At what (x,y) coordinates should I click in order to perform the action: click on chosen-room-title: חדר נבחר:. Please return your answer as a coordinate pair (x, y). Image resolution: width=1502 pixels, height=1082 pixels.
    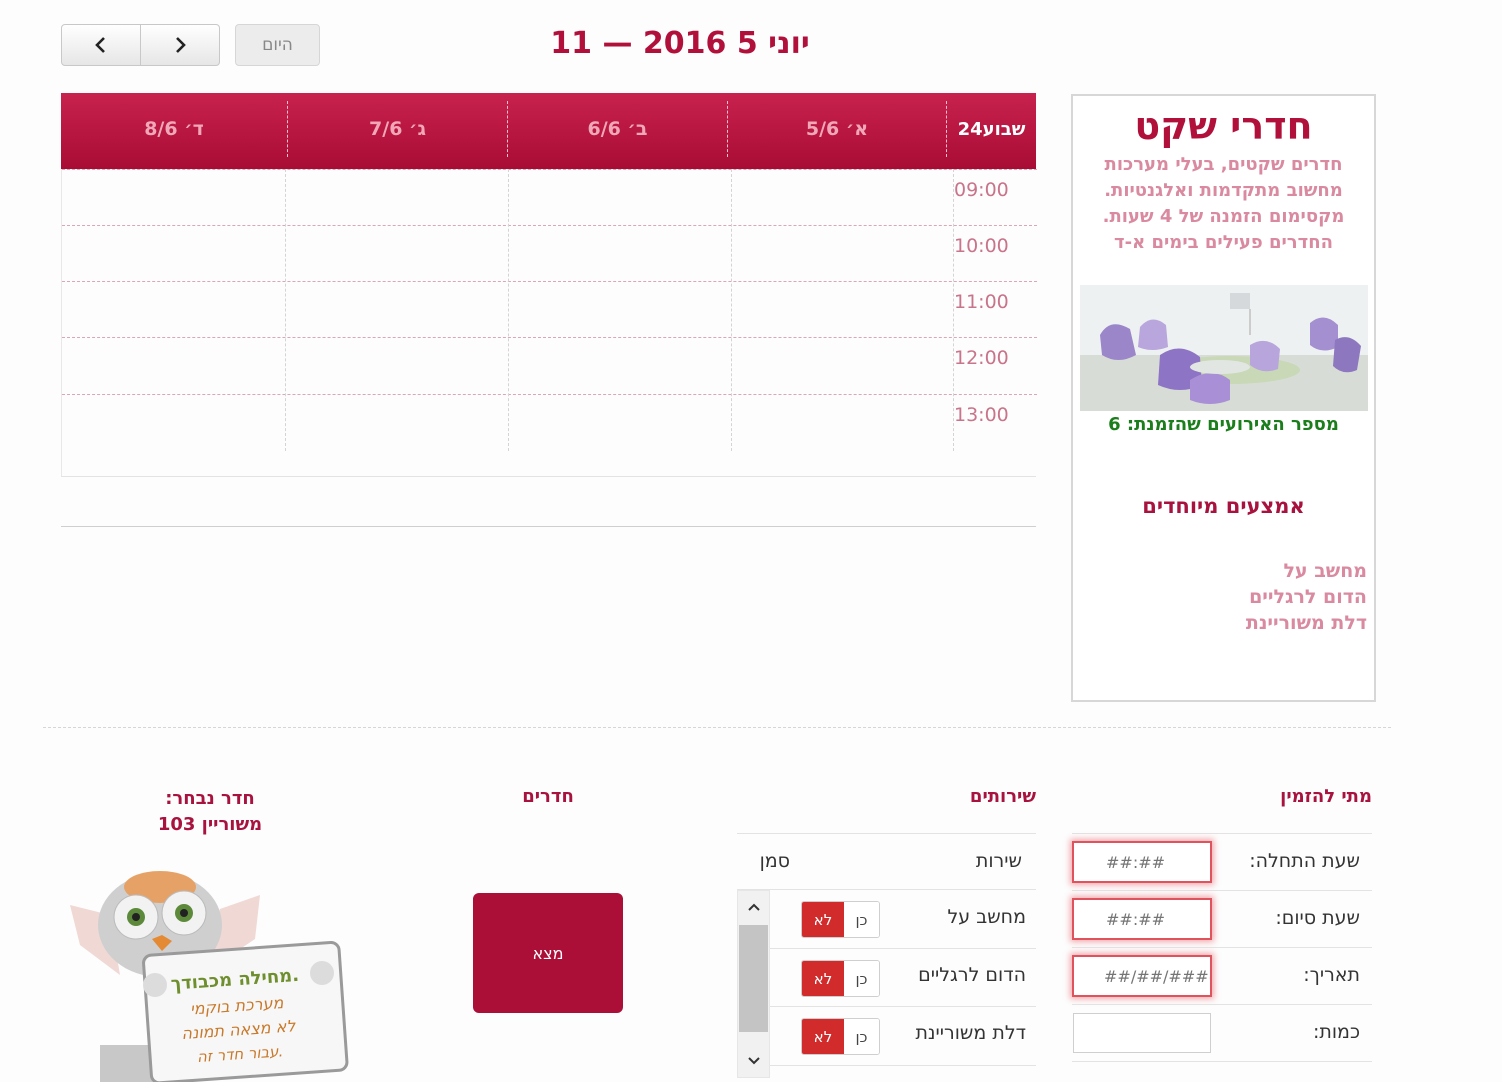
    Looking at the image, I should click on (210, 798).